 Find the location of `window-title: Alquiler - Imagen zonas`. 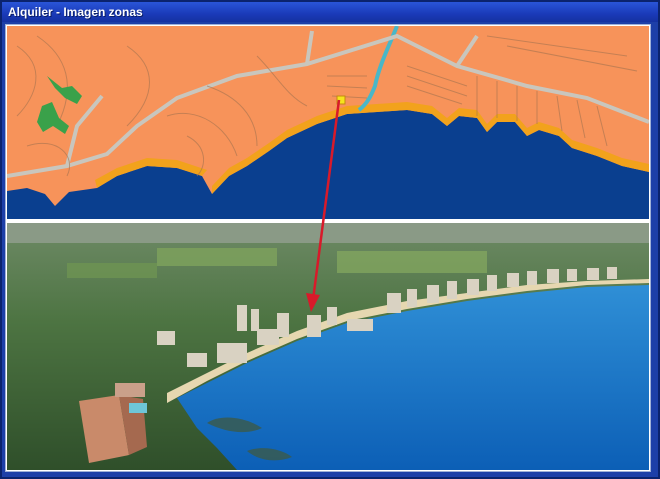

window-title: Alquiler - Imagen zonas is located at coordinates (75, 12).